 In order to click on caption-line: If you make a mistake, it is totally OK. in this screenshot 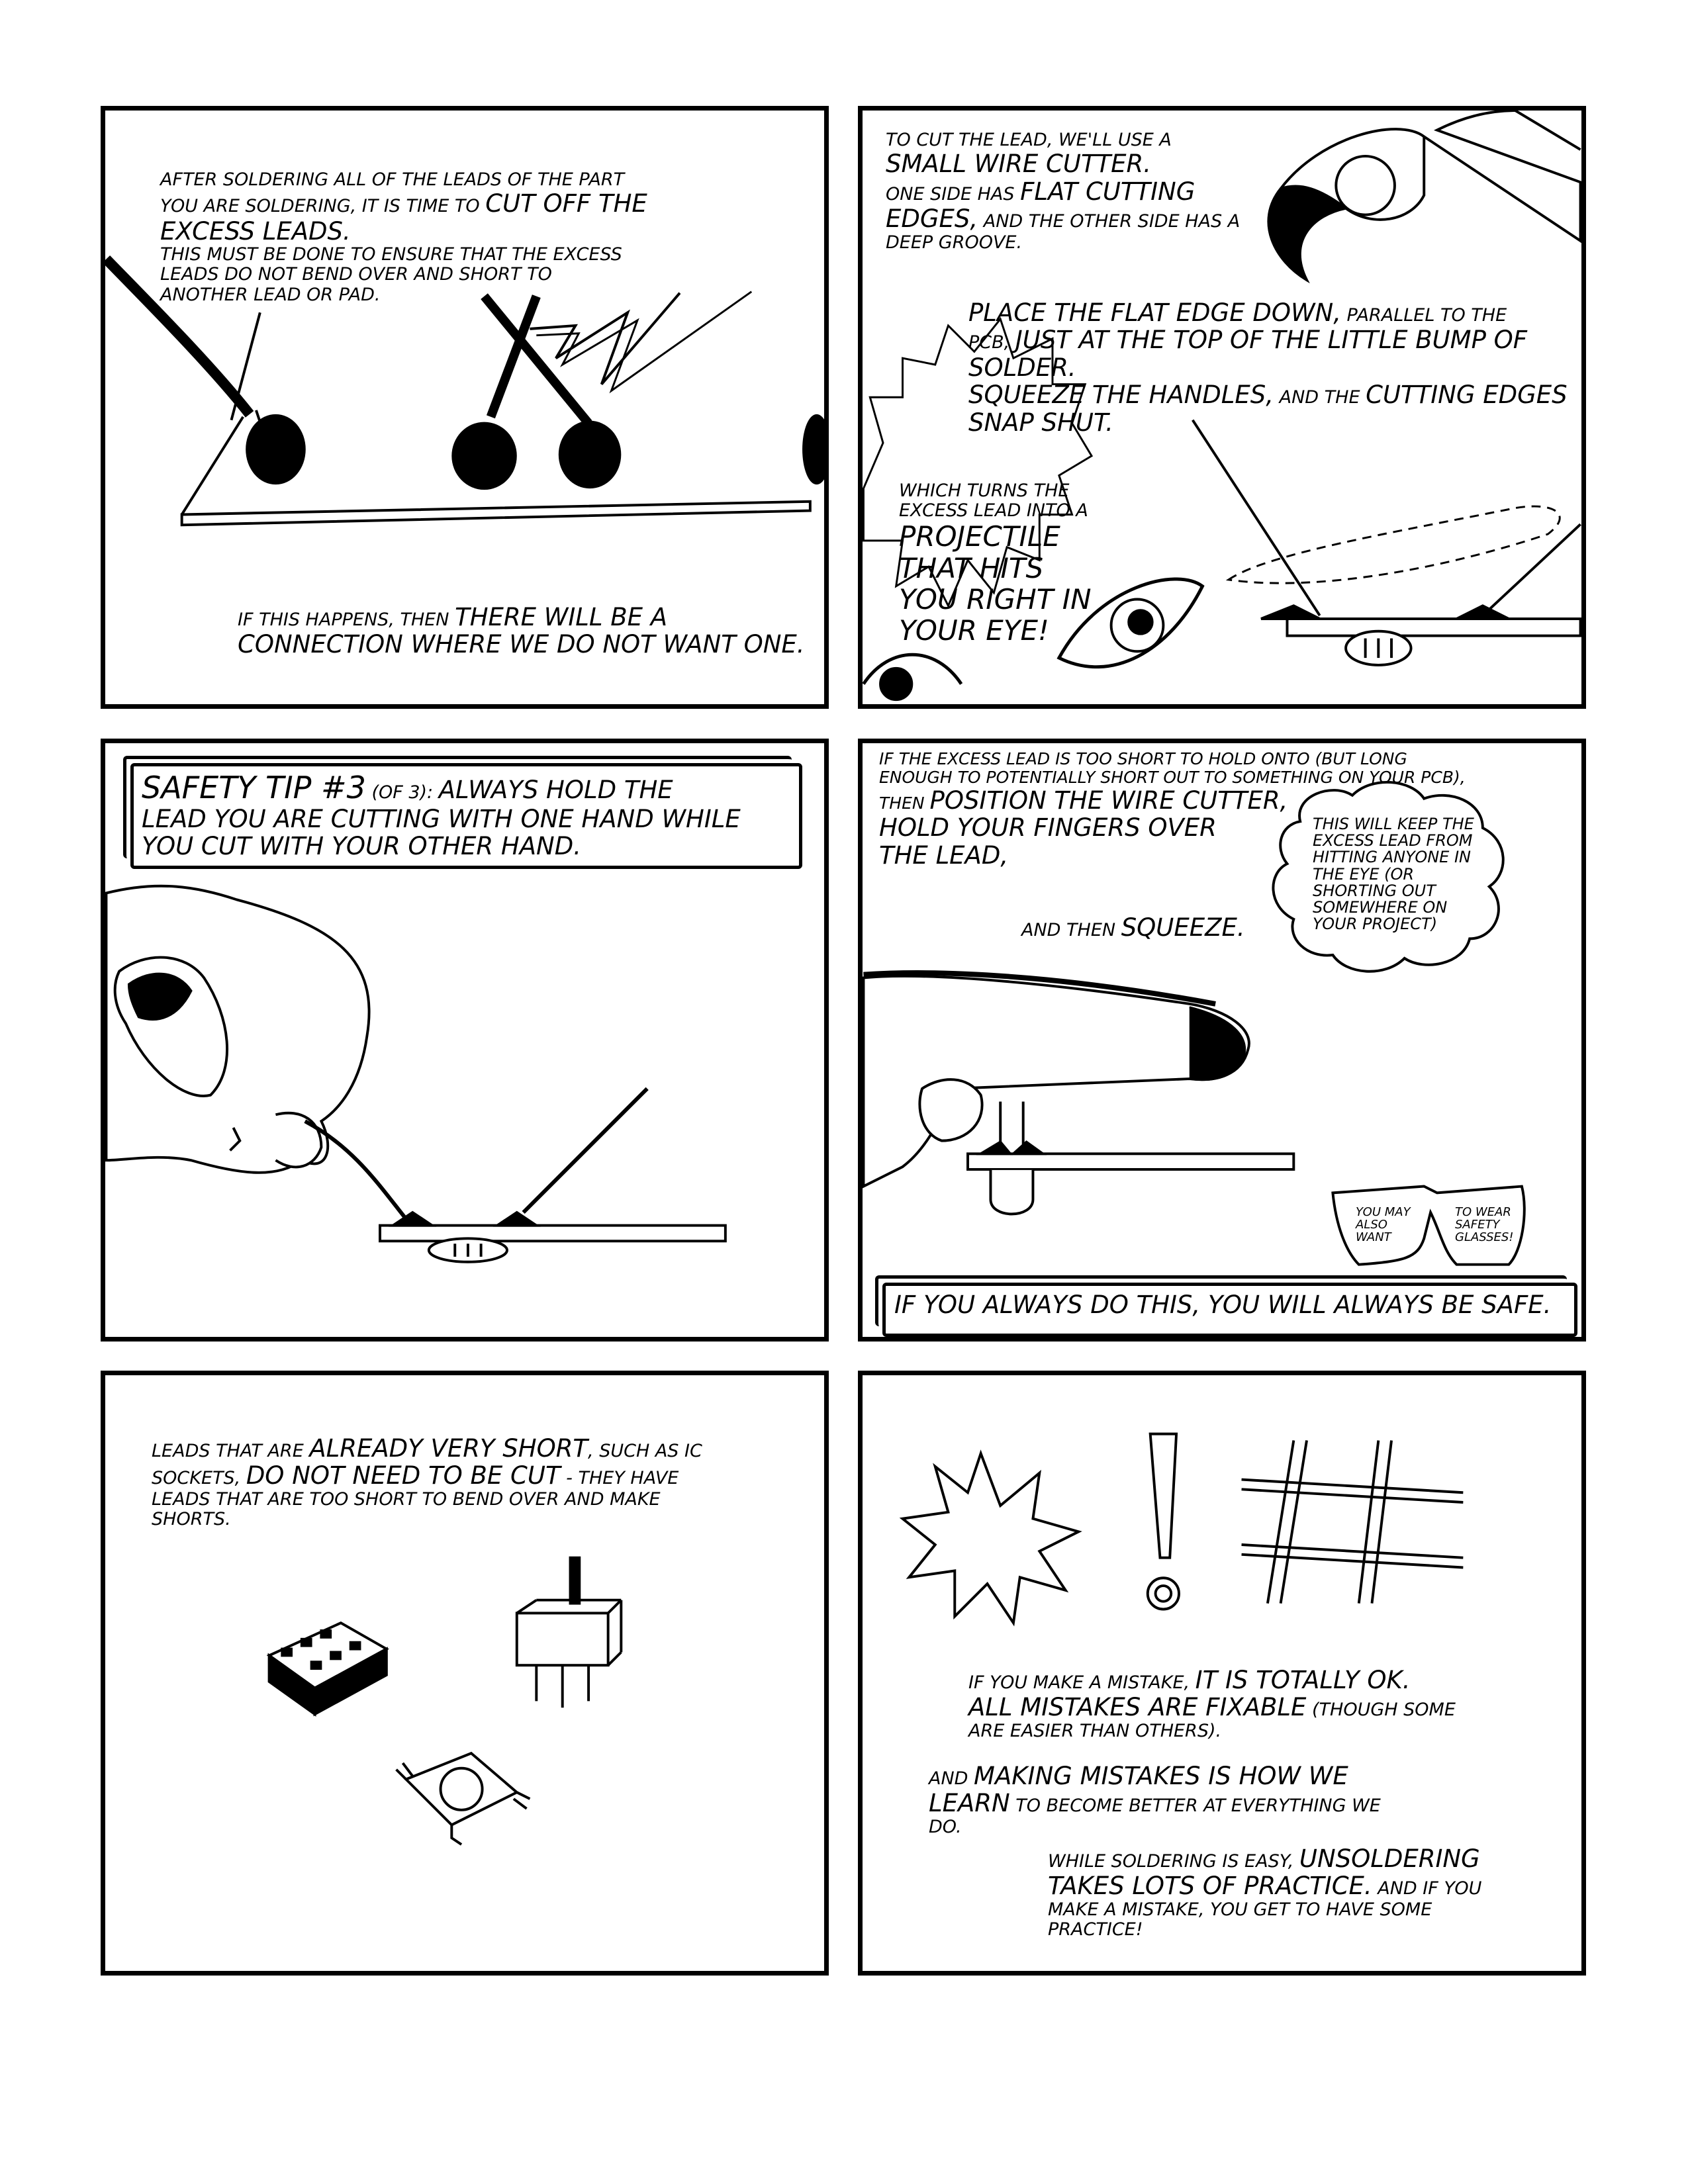, I will do `click(1189, 1680)`.